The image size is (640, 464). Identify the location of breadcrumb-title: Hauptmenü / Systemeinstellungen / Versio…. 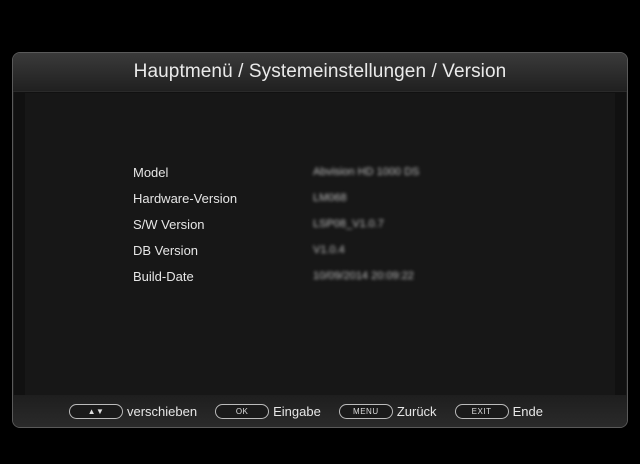
(320, 72).